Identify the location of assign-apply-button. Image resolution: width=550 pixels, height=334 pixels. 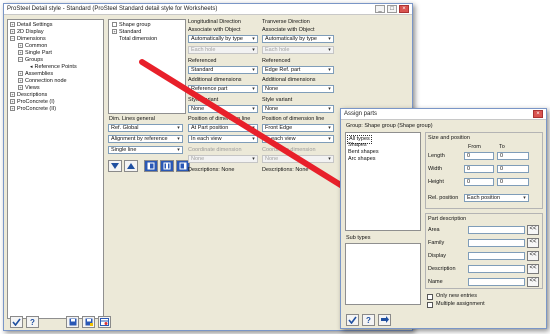
(384, 320).